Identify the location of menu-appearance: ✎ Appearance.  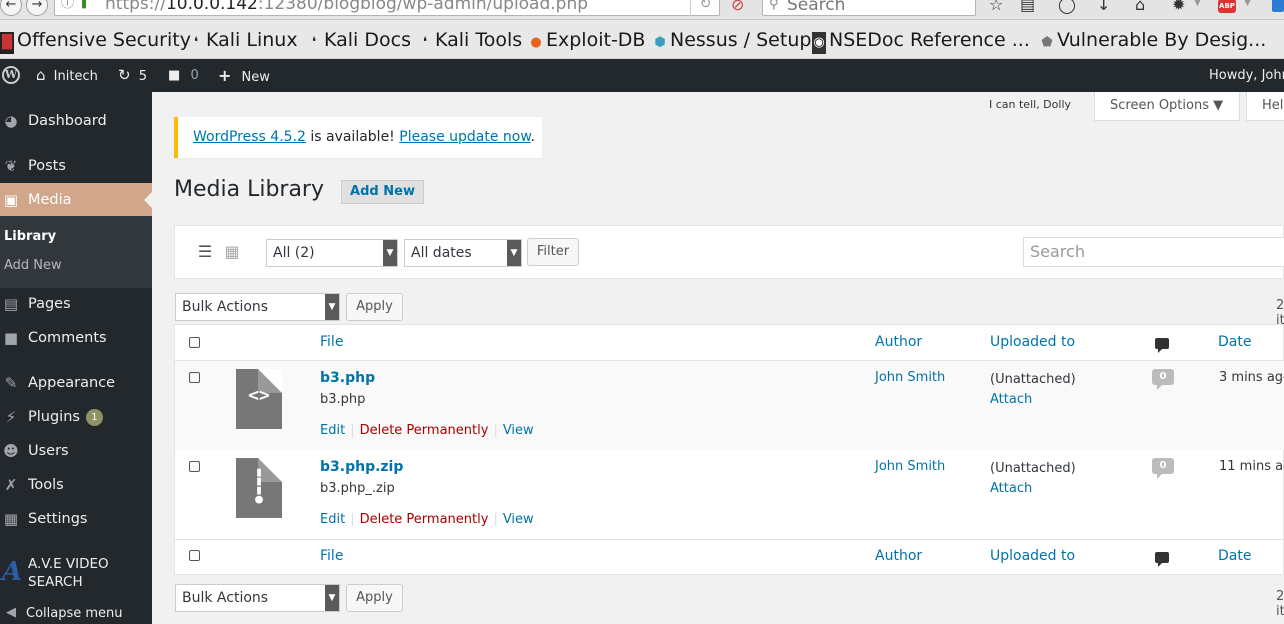
(76, 383).